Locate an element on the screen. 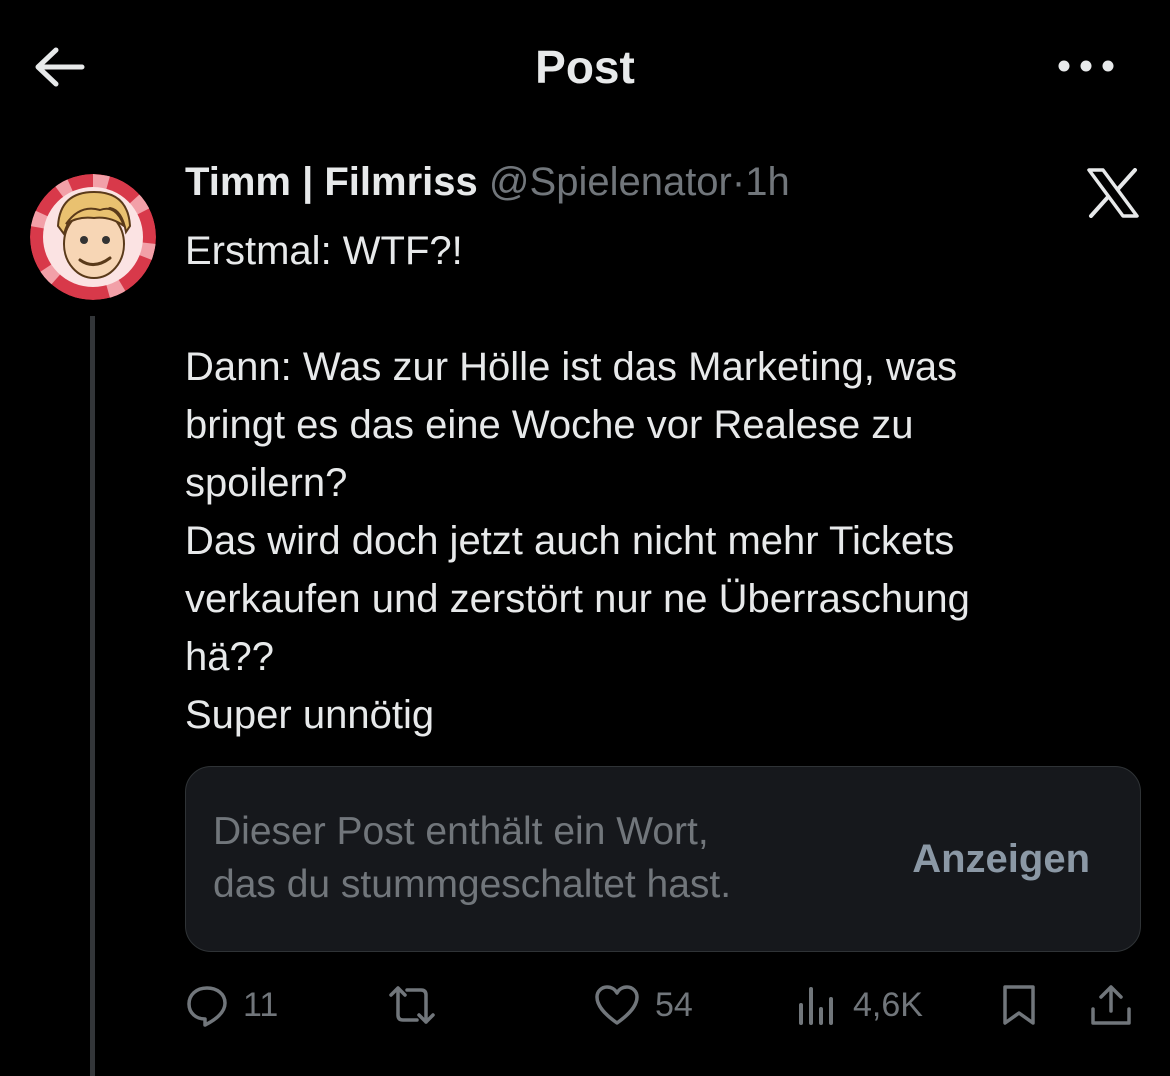 The height and width of the screenshot is (1076, 1170). like-button: 54 is located at coordinates (643, 1005).